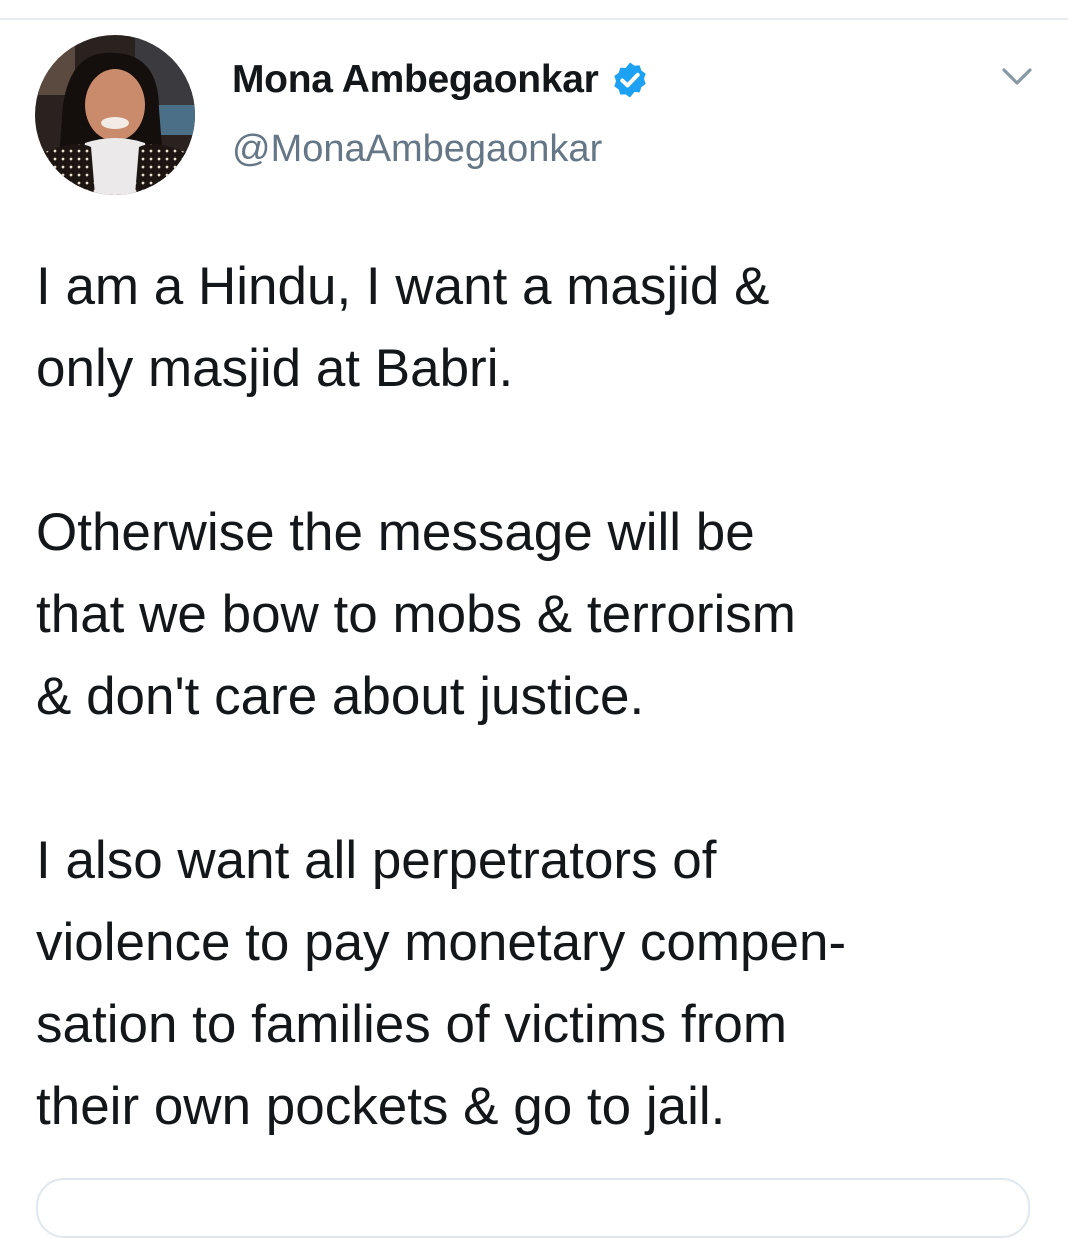  What do you see at coordinates (441, 942) in the screenshot?
I see `tweet-line: violence to pay monetary compen-` at bounding box center [441, 942].